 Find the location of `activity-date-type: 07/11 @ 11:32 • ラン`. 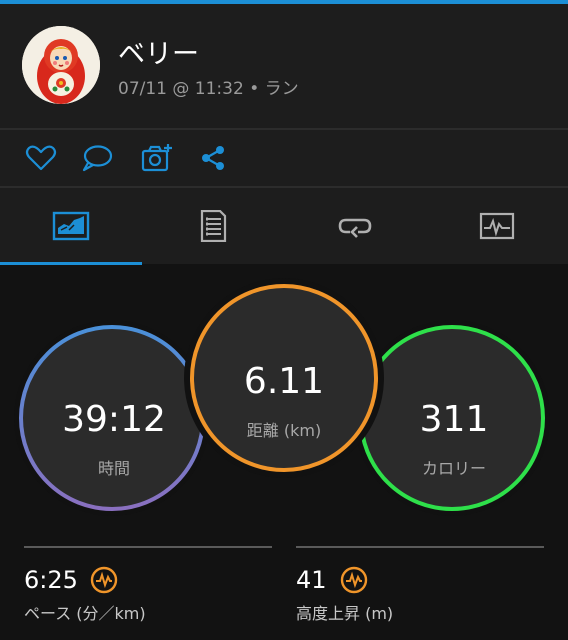

activity-date-type: 07/11 @ 11:32 • ラン is located at coordinates (208, 89).